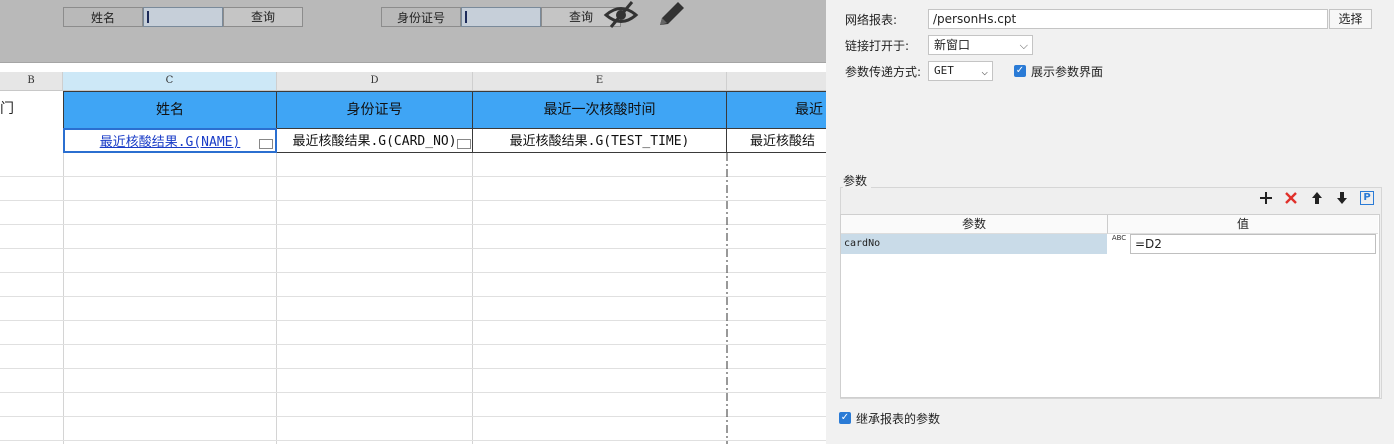 This screenshot has height=444, width=1394. Describe the element at coordinates (375, 140) in the screenshot. I see `data-cell-card-no: 最近核酸结果.G(CARD_NO)` at that location.